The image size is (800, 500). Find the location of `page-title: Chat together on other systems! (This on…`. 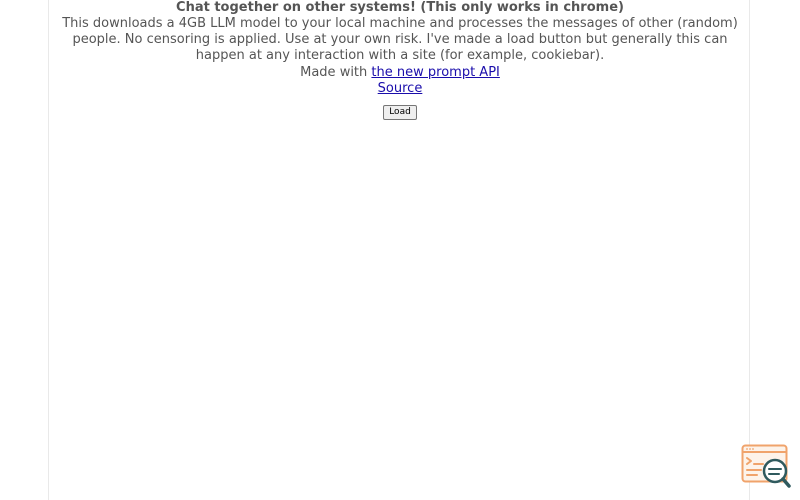

page-title: Chat together on other systems! (This on… is located at coordinates (400, 7).